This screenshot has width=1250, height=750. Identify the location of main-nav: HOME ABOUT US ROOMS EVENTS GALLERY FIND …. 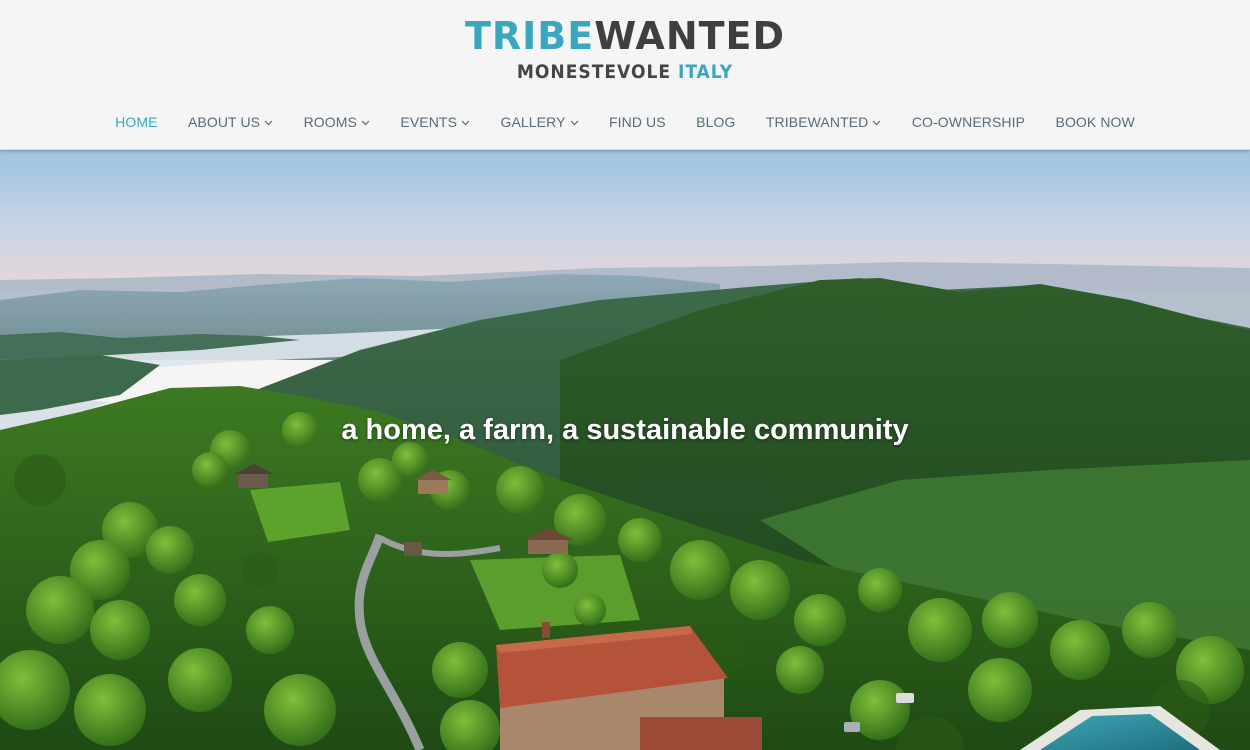
(625, 122).